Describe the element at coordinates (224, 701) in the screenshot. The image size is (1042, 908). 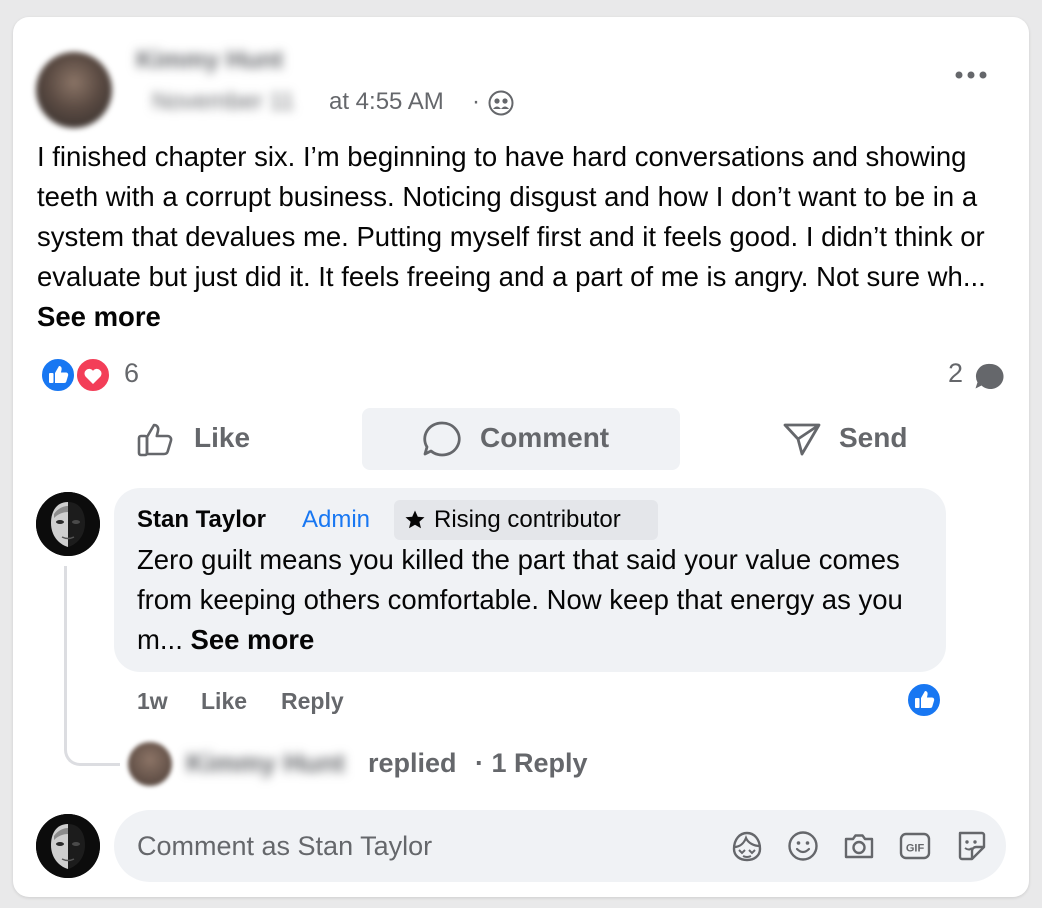
I see `comment-like-button: Like` at that location.